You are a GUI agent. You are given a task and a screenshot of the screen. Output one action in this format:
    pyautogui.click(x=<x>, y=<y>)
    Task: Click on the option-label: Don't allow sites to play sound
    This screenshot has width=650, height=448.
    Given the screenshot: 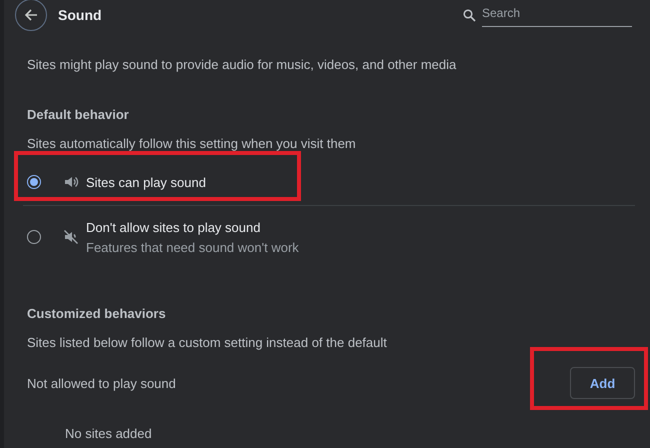 What is the action you would take?
    pyautogui.click(x=174, y=227)
    